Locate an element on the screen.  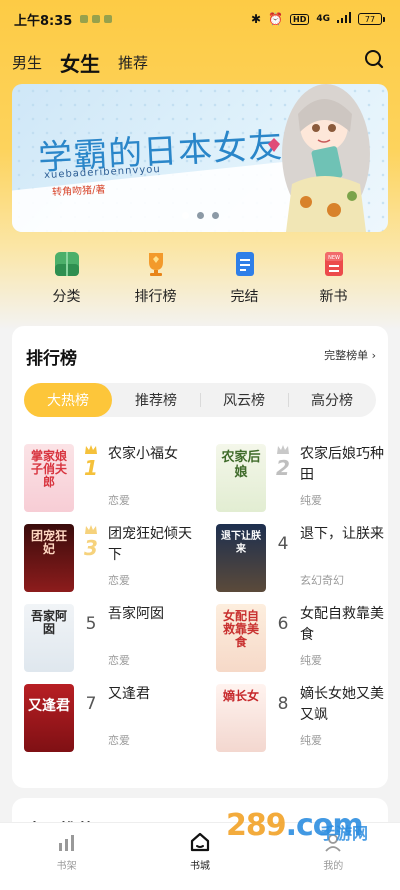
book-cover: 女配自救靠美食 is located at coordinates (241, 638).